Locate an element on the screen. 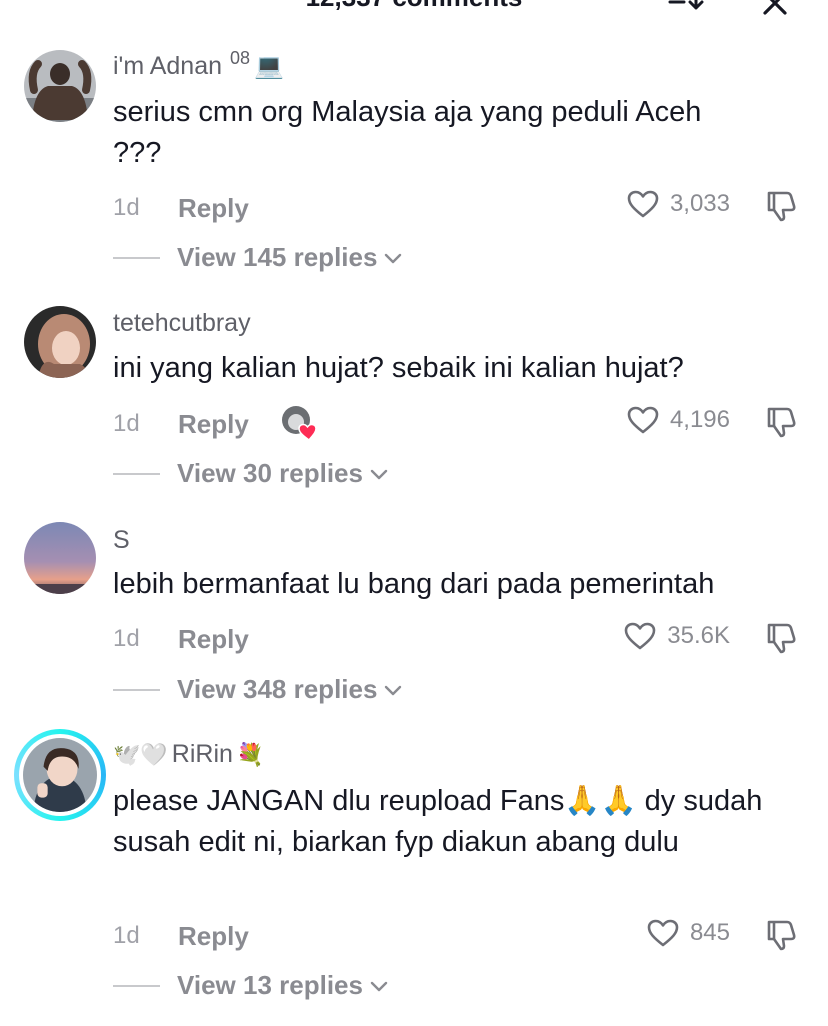  close-icon is located at coordinates (775, 9).